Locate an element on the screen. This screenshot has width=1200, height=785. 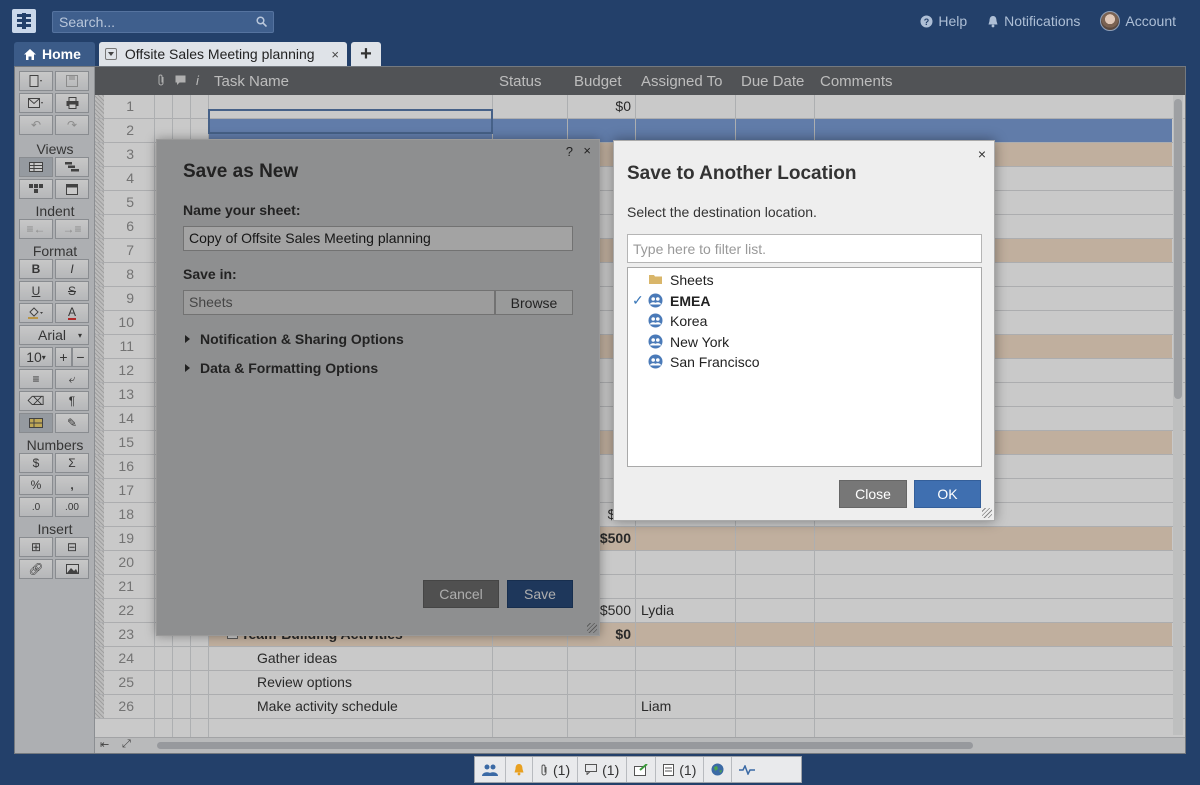
comments-button: (1) is located at coordinates (603, 769).